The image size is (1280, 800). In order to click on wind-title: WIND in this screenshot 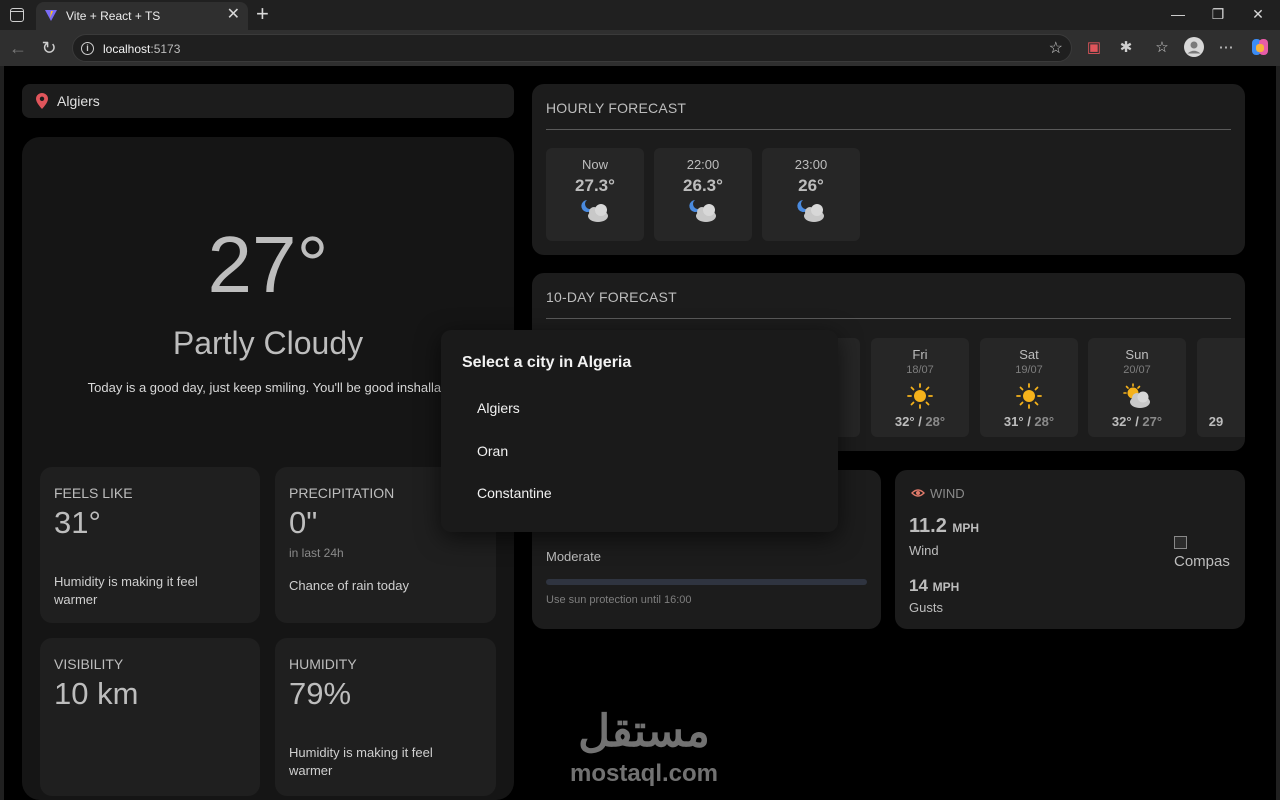, I will do `click(947, 493)`.